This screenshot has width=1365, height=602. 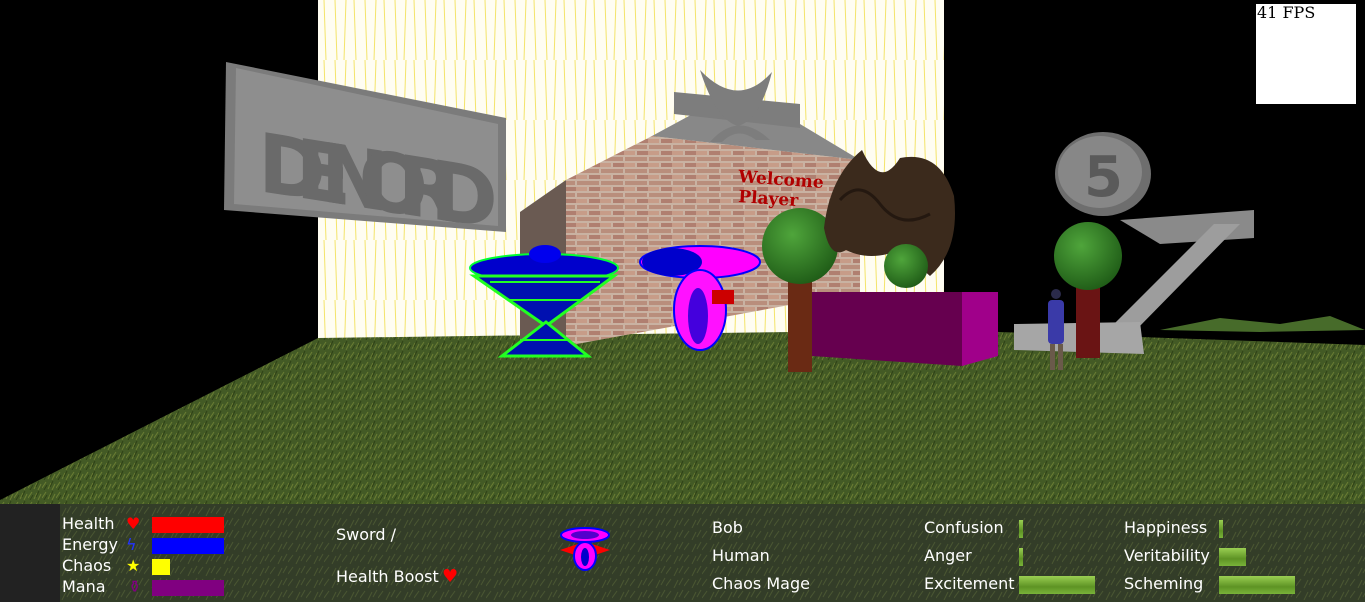 I want to click on emotion-label-excitement: Excitement, so click(x=969, y=583).